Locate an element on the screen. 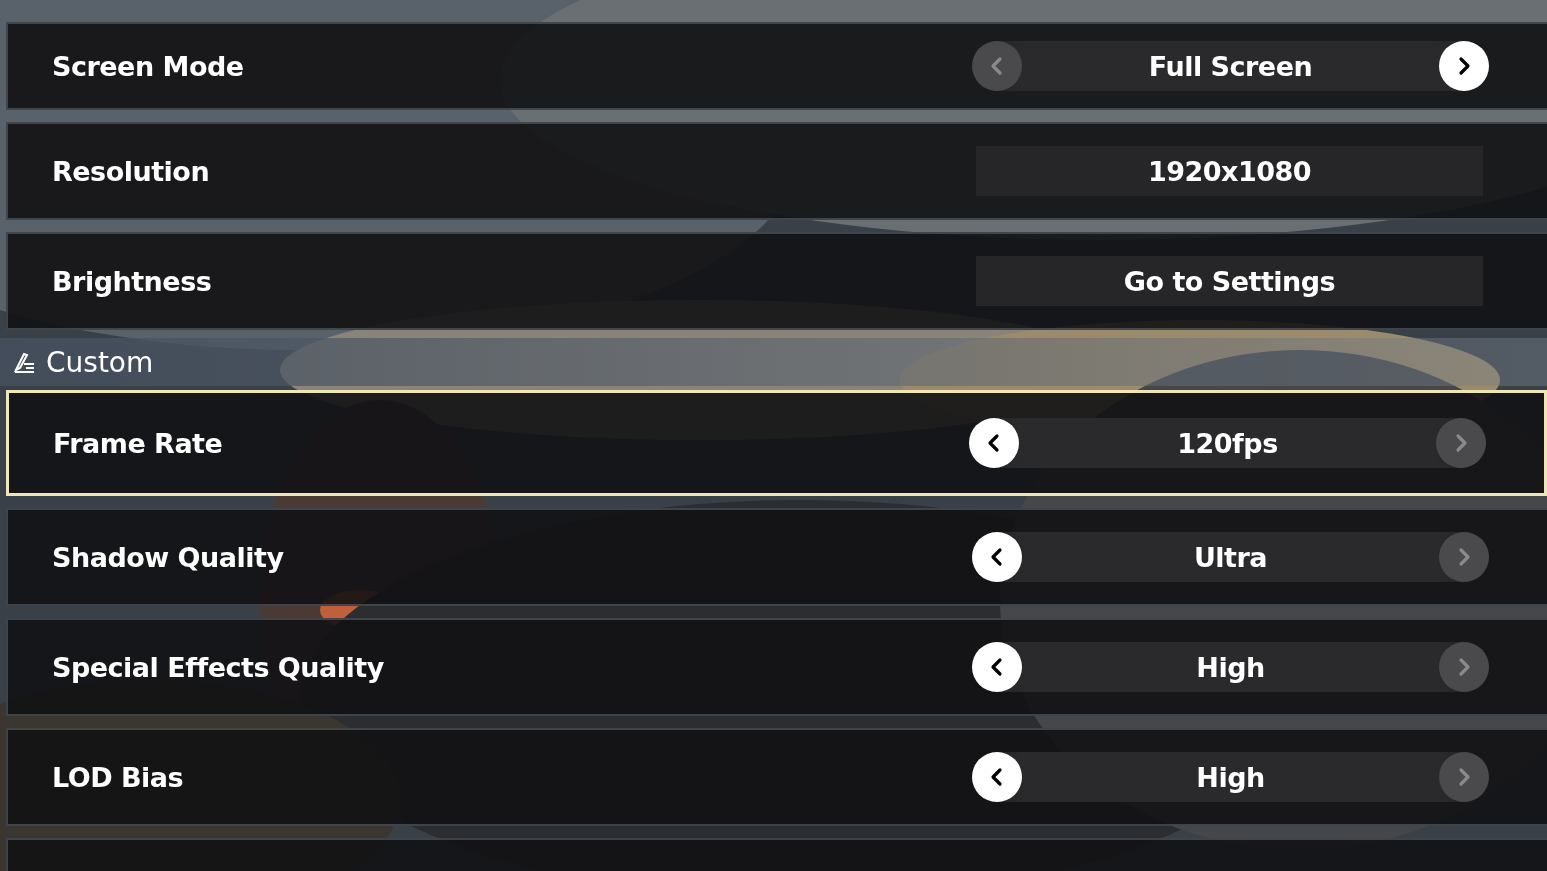 The image size is (1547, 871). setting-row: Resolution 1920x1080 is located at coordinates (776, 171).